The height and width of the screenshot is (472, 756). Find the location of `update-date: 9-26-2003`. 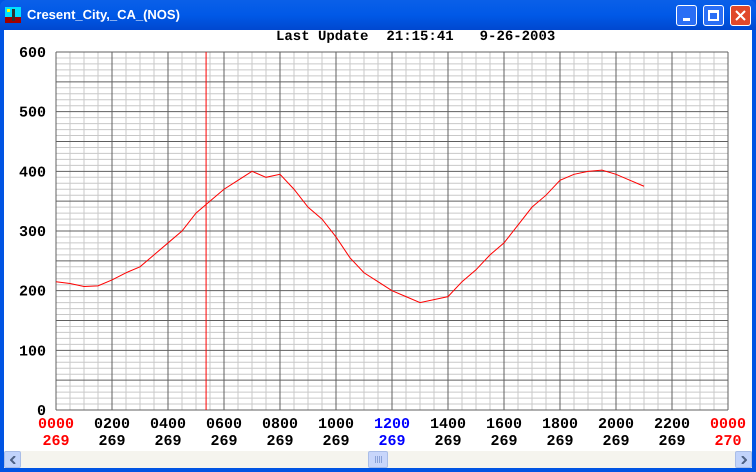

update-date: 9-26-2003 is located at coordinates (518, 37).